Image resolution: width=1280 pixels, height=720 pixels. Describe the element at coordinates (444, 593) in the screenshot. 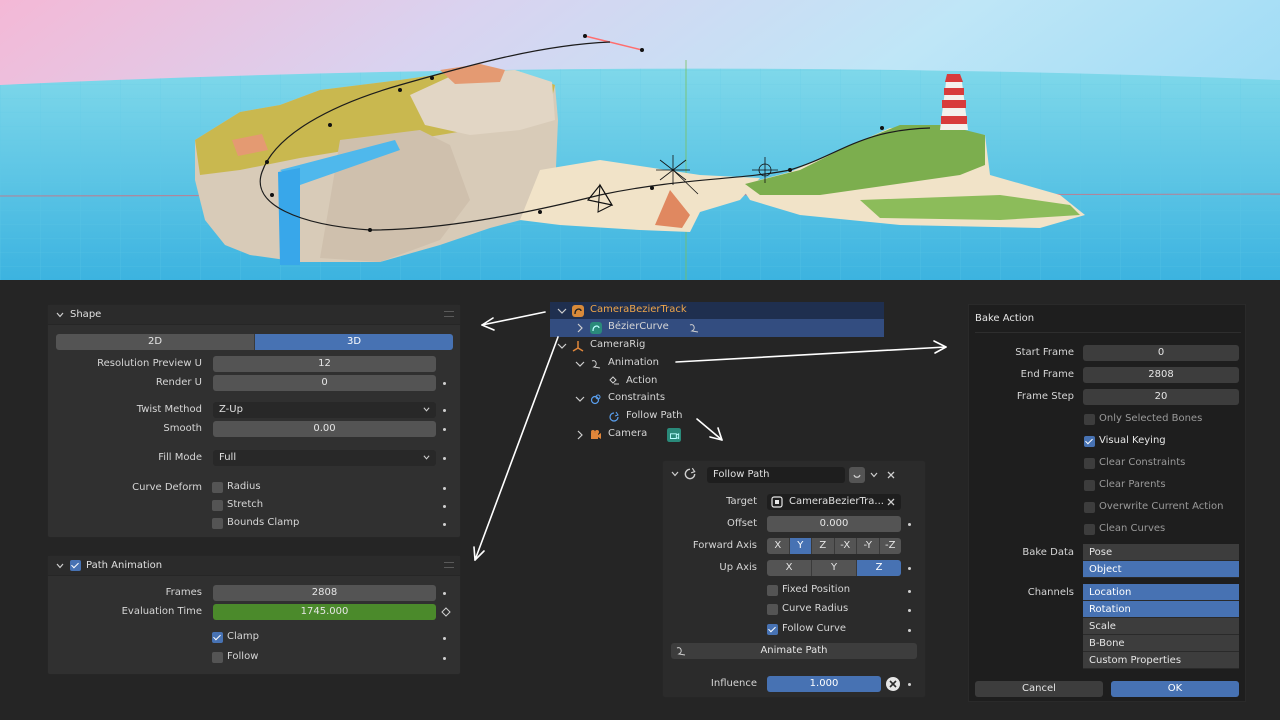

I see `frames-keyframe-dot` at that location.